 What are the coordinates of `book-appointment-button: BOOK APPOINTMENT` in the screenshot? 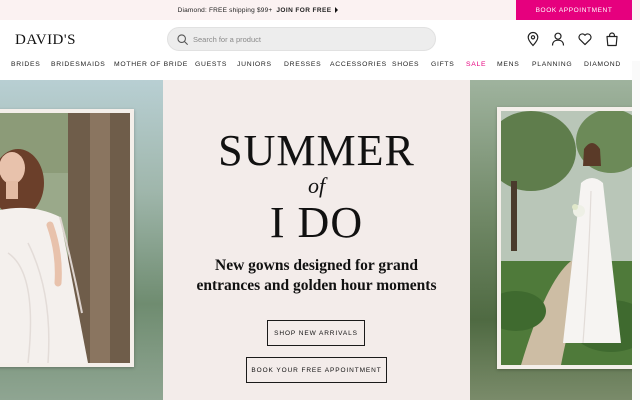 It's located at (574, 10).